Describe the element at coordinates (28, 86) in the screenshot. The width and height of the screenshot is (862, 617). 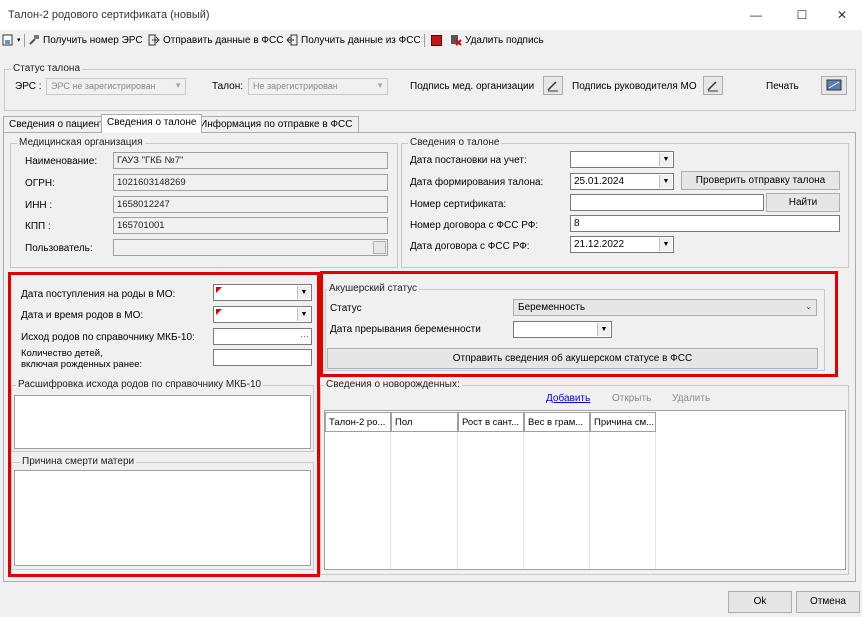
I see `ers-label: ЭРС :` at that location.